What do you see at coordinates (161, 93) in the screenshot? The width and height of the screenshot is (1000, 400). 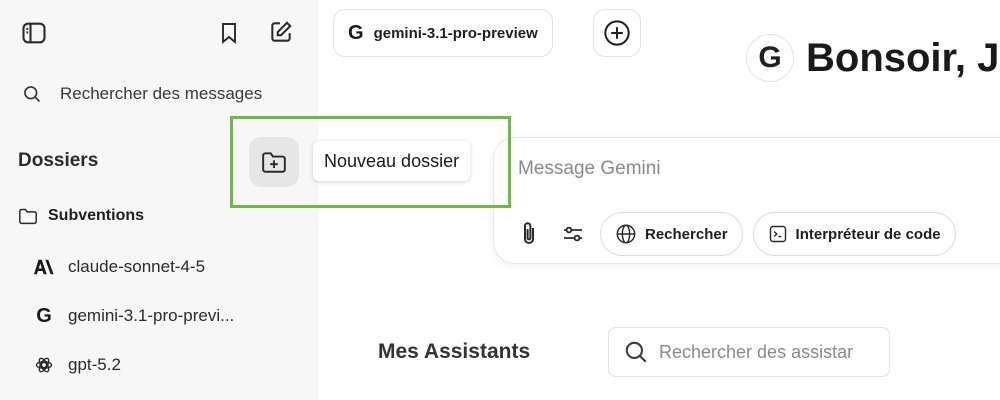 I see `message-search-label: Rechercher des messages` at bounding box center [161, 93].